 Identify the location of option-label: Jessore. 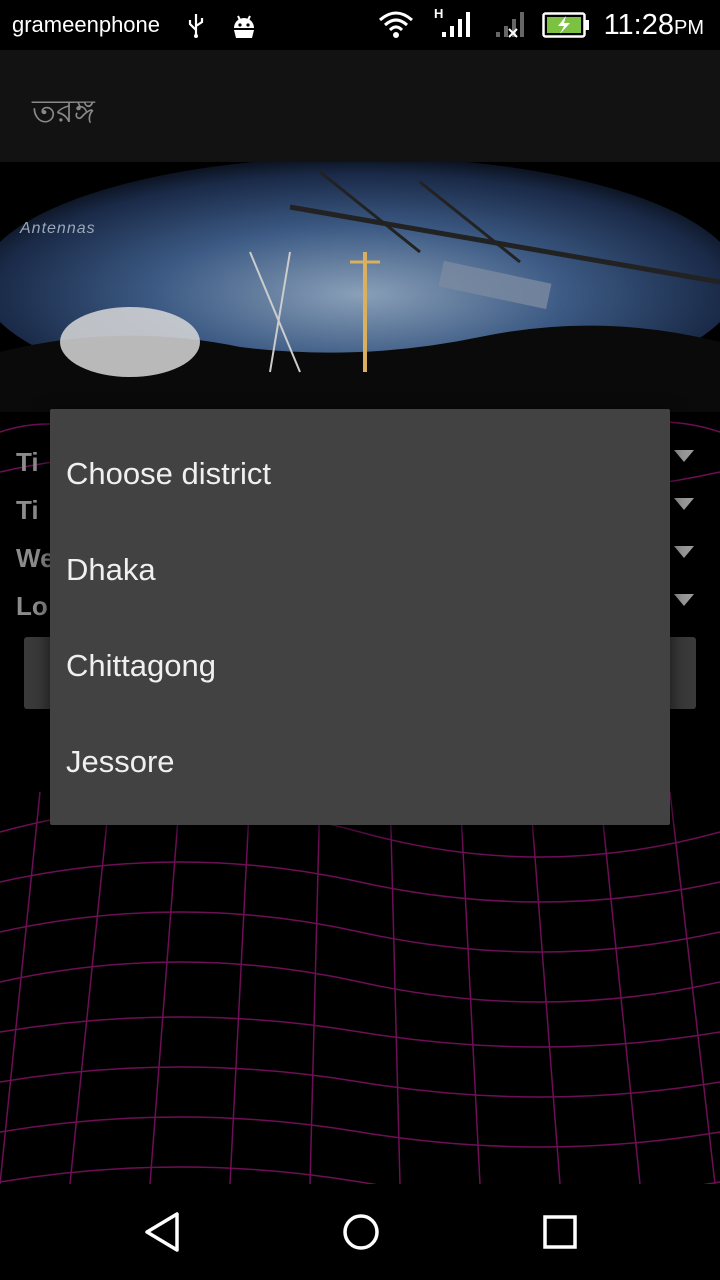
(120, 761).